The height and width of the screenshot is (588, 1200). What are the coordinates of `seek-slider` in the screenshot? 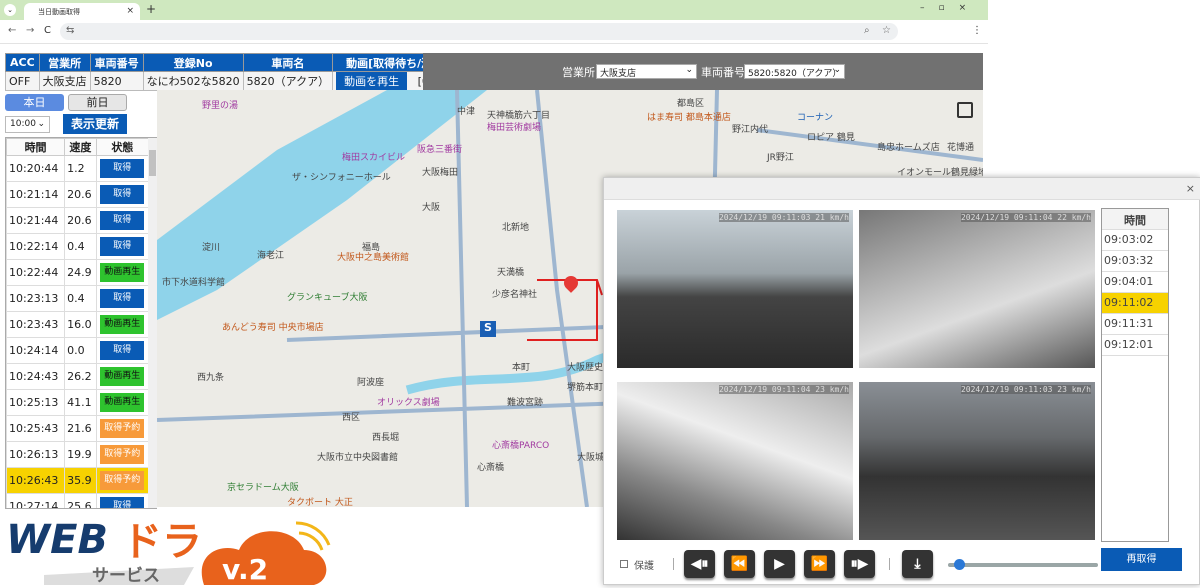 It's located at (1023, 564).